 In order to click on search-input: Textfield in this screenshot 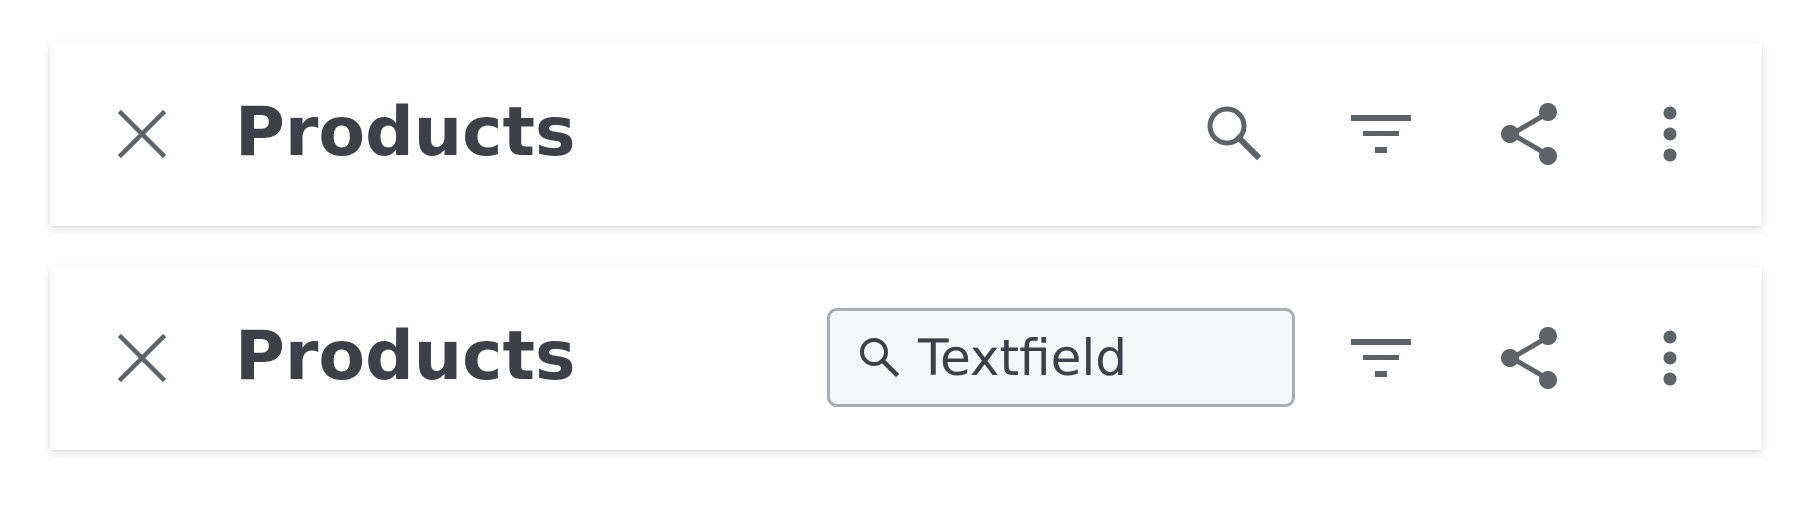, I will do `click(1061, 357)`.